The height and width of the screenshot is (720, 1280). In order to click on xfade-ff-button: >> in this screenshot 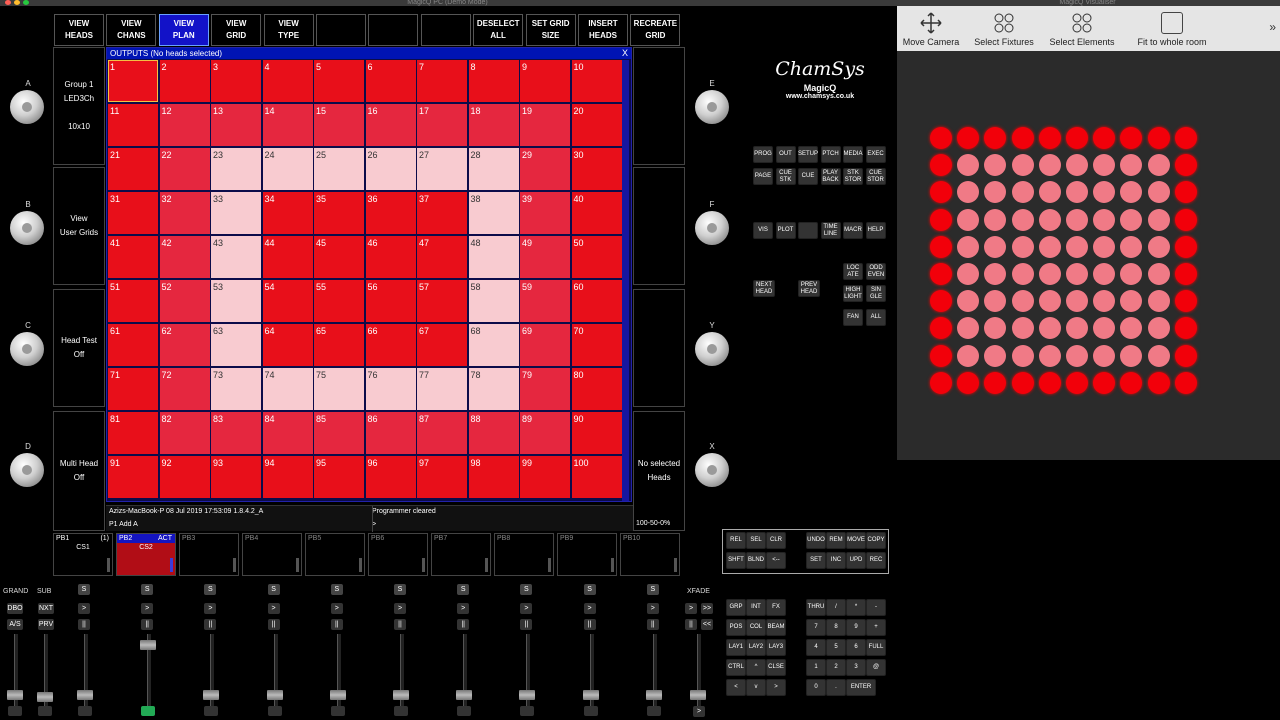, I will do `click(707, 608)`.